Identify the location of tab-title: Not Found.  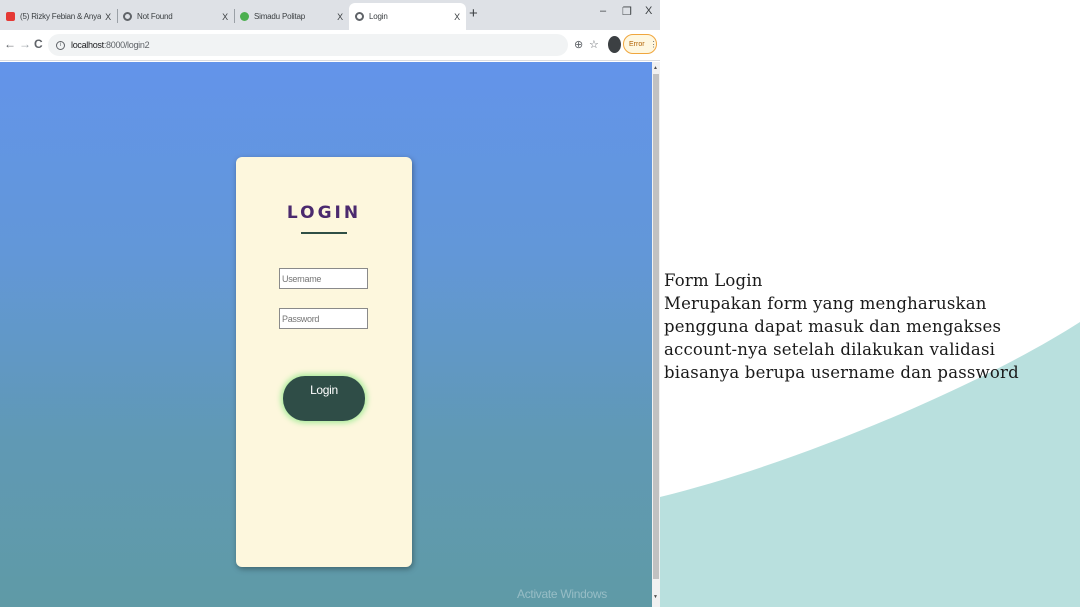
(155, 16).